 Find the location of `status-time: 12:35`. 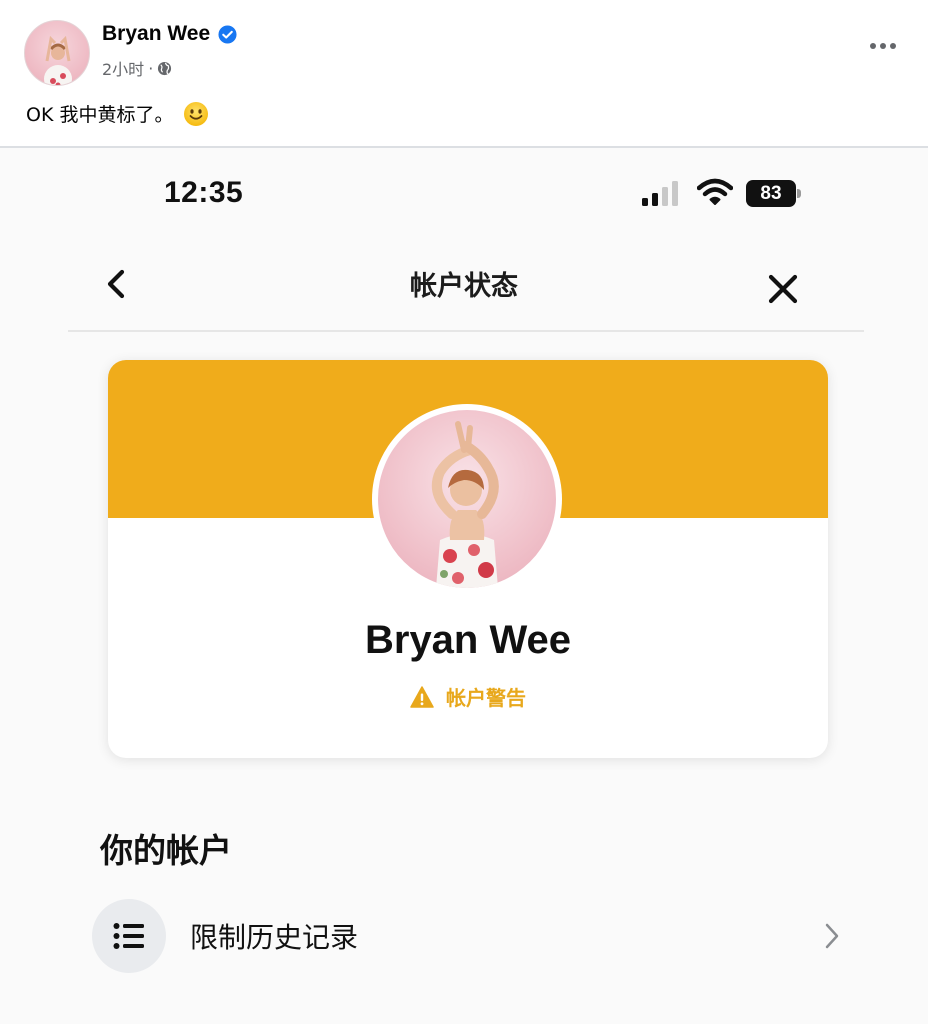

status-time: 12:35 is located at coordinates (204, 192).